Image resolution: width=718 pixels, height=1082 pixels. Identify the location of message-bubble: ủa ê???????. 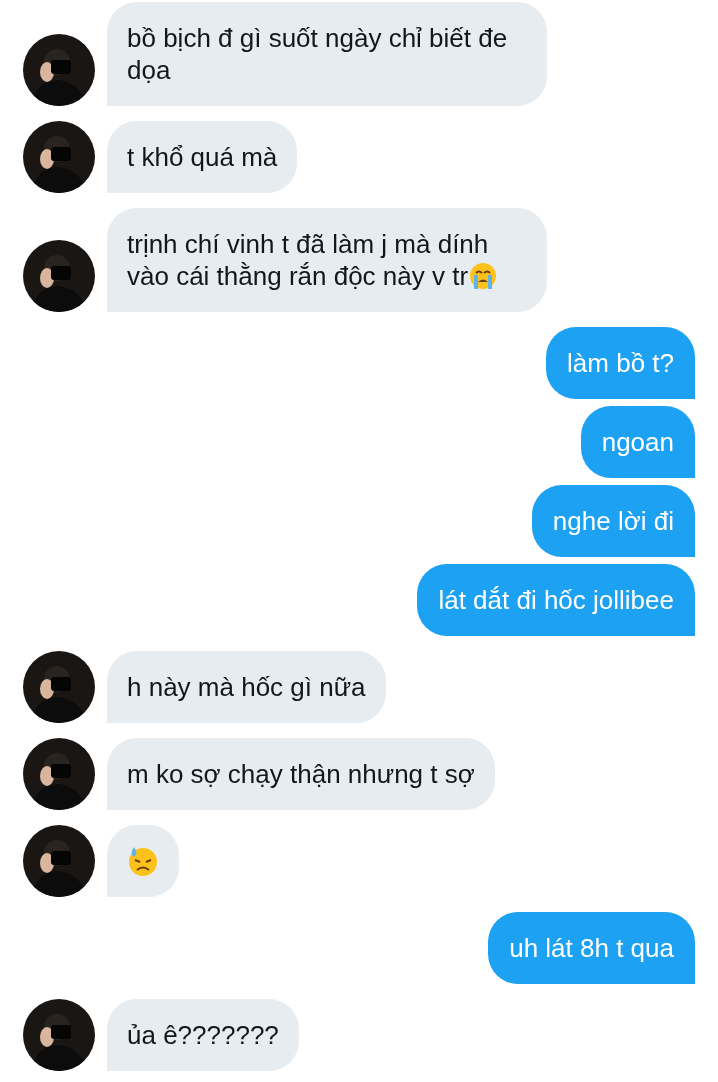
(203, 1035).